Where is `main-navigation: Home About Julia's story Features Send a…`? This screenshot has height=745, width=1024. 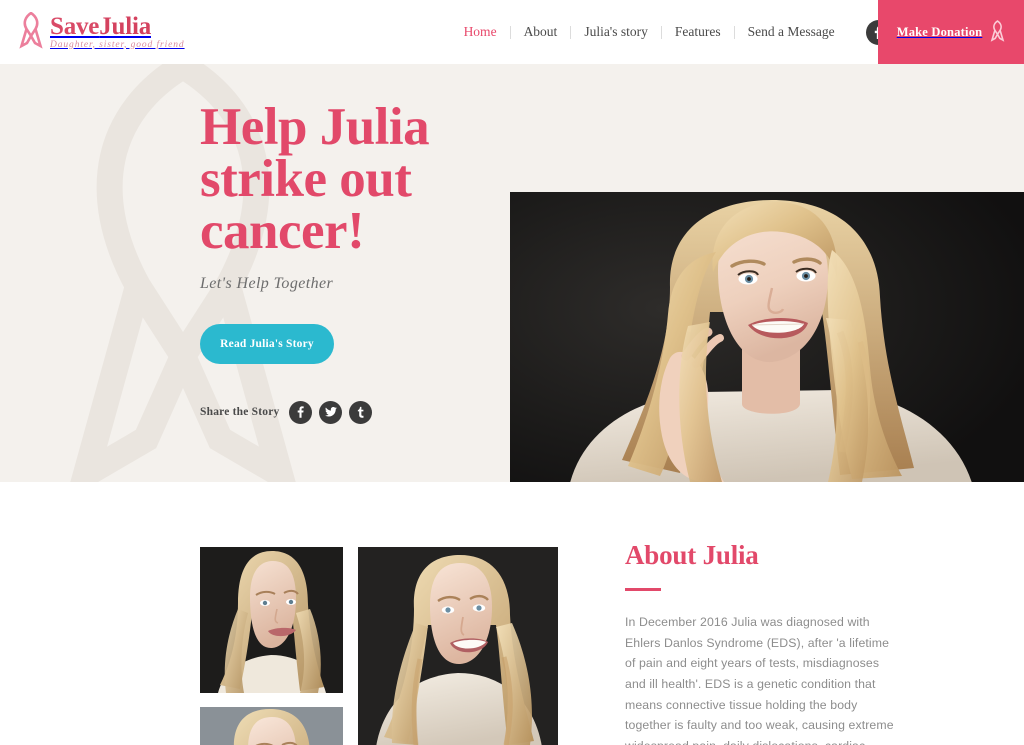
main-navigation: Home About Julia's story Features Send a… is located at coordinates (649, 32).